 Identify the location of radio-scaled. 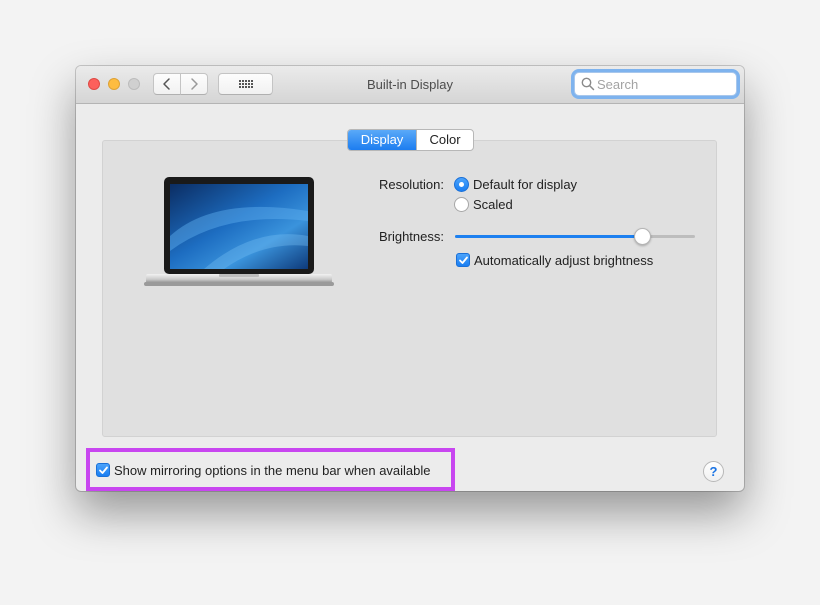
(461, 204).